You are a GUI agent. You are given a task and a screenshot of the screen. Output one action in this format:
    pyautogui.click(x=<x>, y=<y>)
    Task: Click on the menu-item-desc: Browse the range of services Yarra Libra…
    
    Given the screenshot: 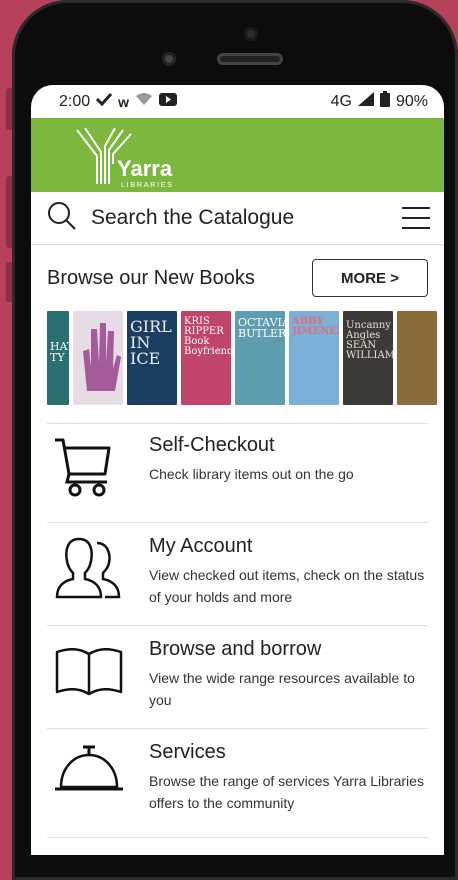 What is the action you would take?
    pyautogui.click(x=286, y=792)
    